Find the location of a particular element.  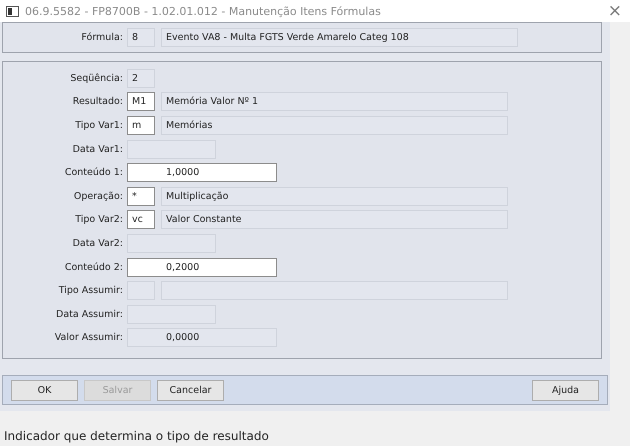

field-label: Seqüência: is located at coordinates (96, 78).